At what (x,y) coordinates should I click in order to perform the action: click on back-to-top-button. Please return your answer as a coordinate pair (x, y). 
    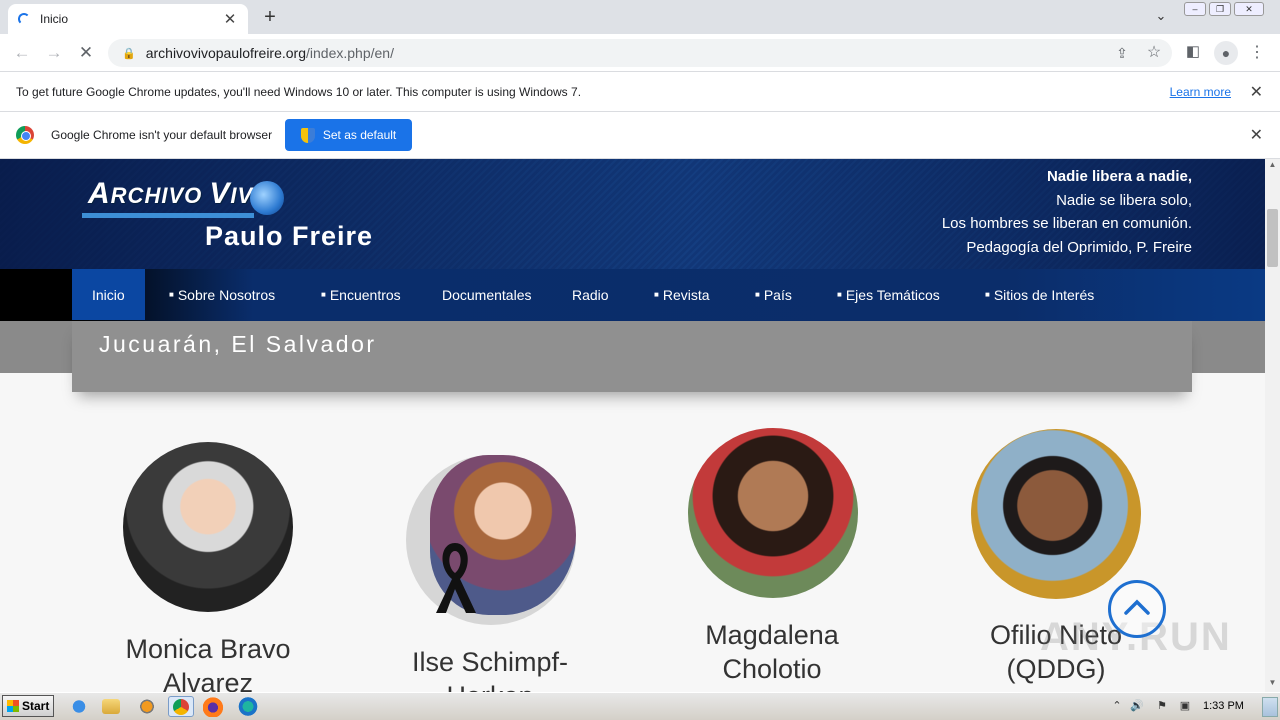
    Looking at the image, I should click on (1137, 609).